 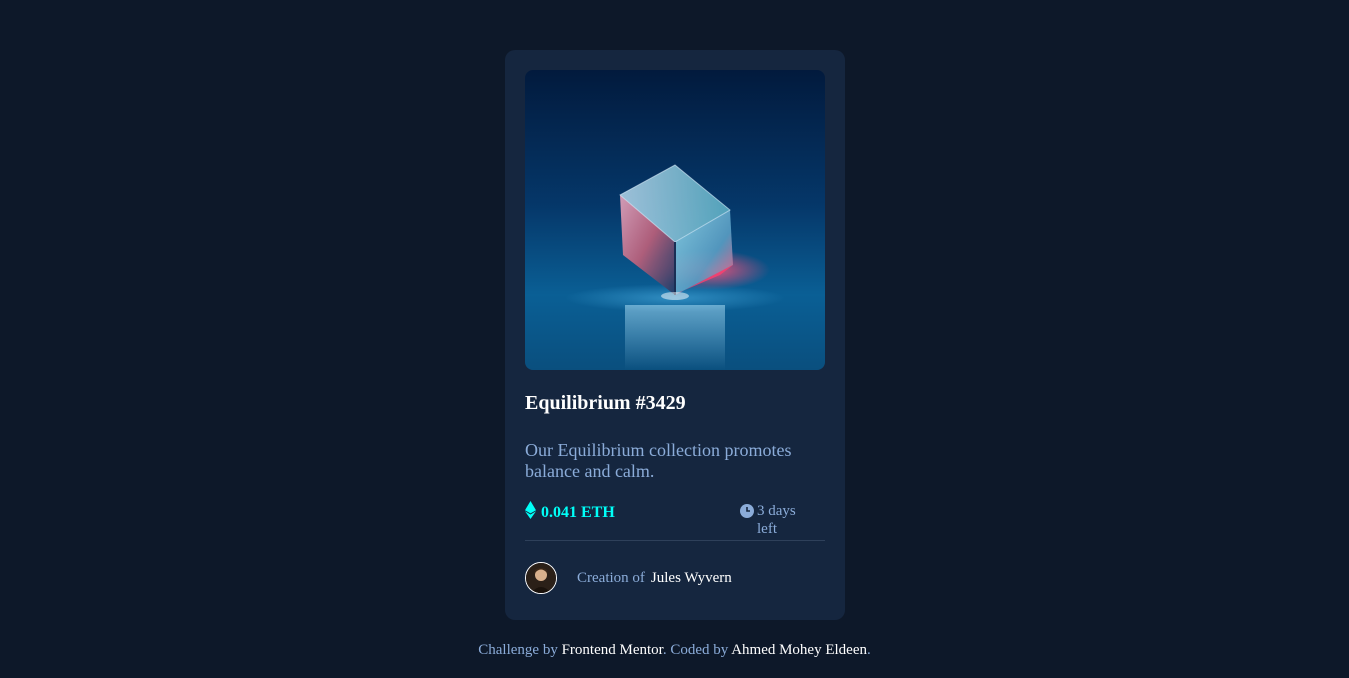 What do you see at coordinates (611, 578) in the screenshot?
I see `creation-label: Creation of` at bounding box center [611, 578].